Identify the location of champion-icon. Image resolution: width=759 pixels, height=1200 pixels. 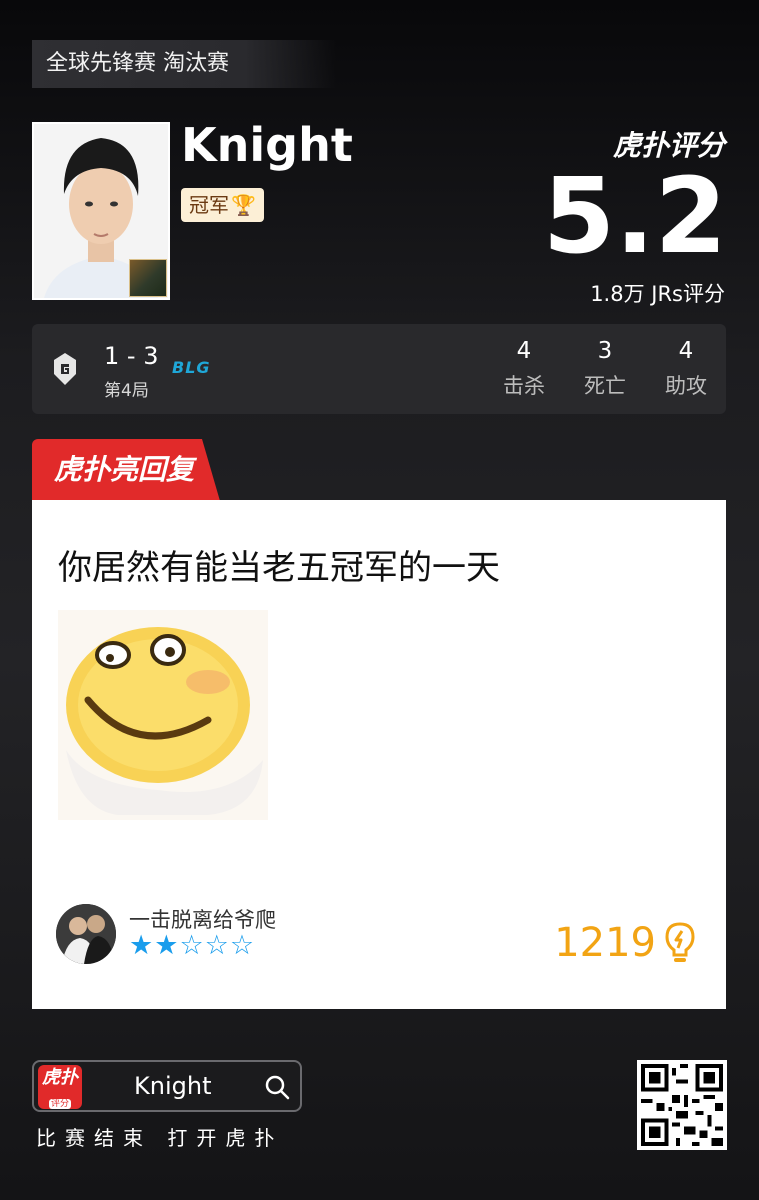
(148, 278).